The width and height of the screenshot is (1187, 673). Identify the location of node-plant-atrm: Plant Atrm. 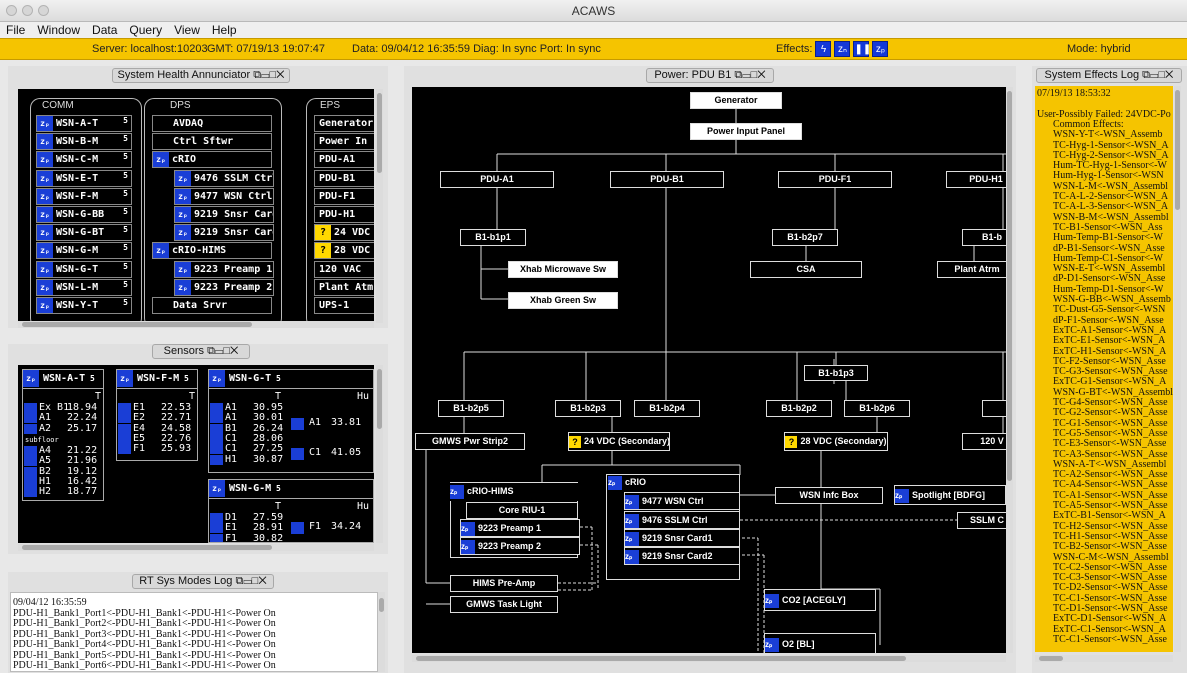
(971, 269).